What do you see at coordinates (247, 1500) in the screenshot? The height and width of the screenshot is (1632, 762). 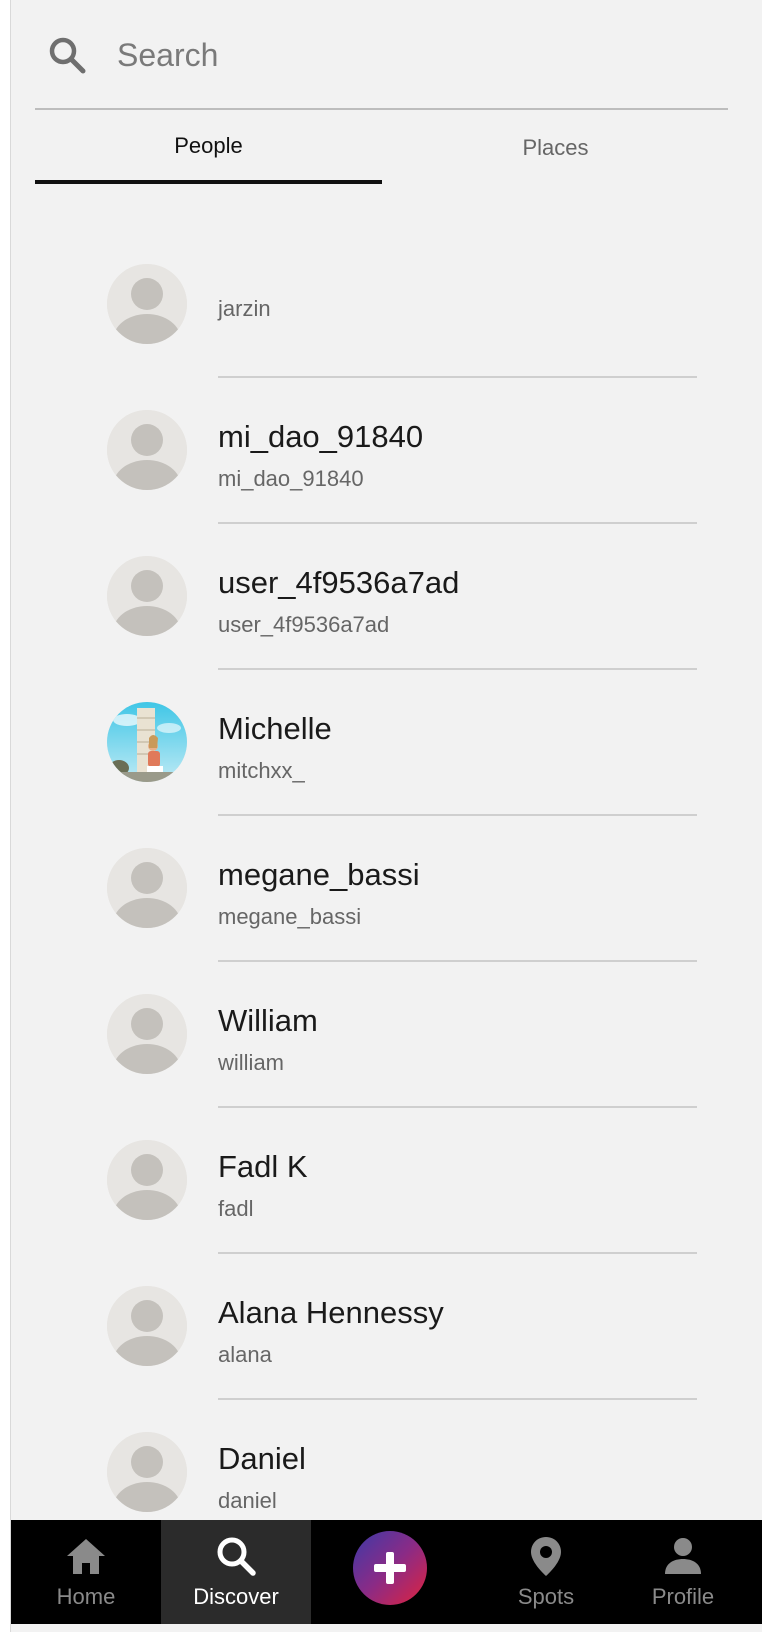 I see `person-username: daniel` at bounding box center [247, 1500].